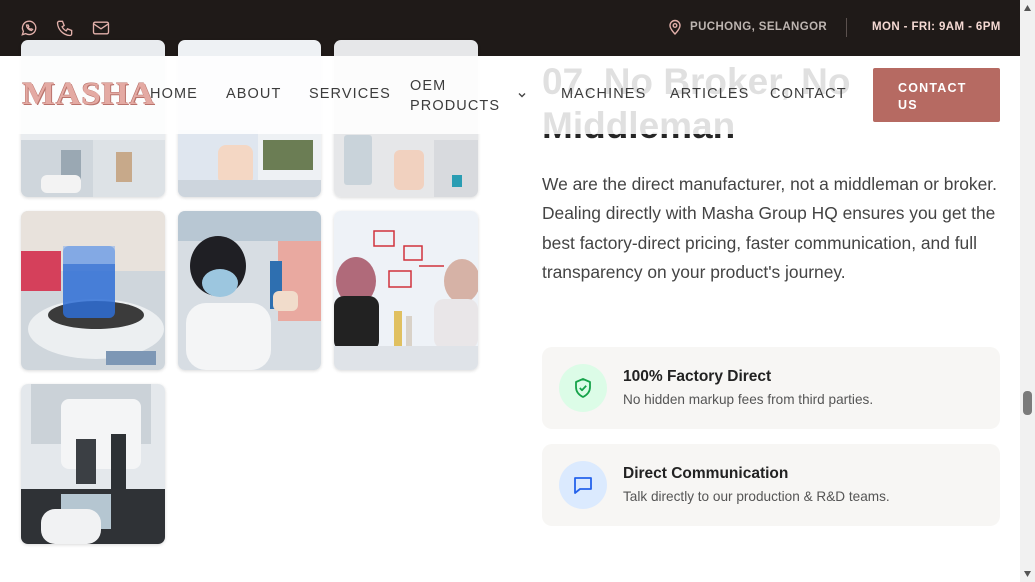  I want to click on phone-icon, so click(65, 28).